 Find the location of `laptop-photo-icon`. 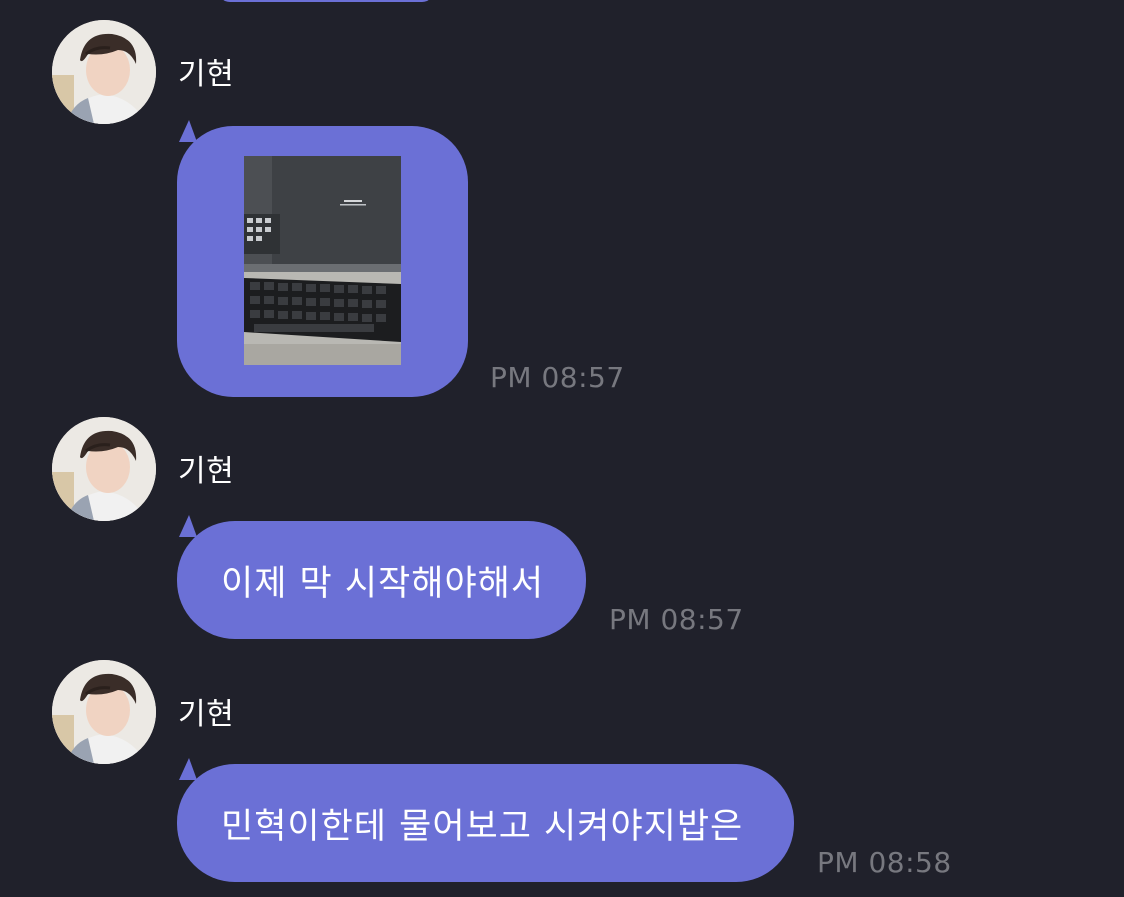

laptop-photo-icon is located at coordinates (322, 260).